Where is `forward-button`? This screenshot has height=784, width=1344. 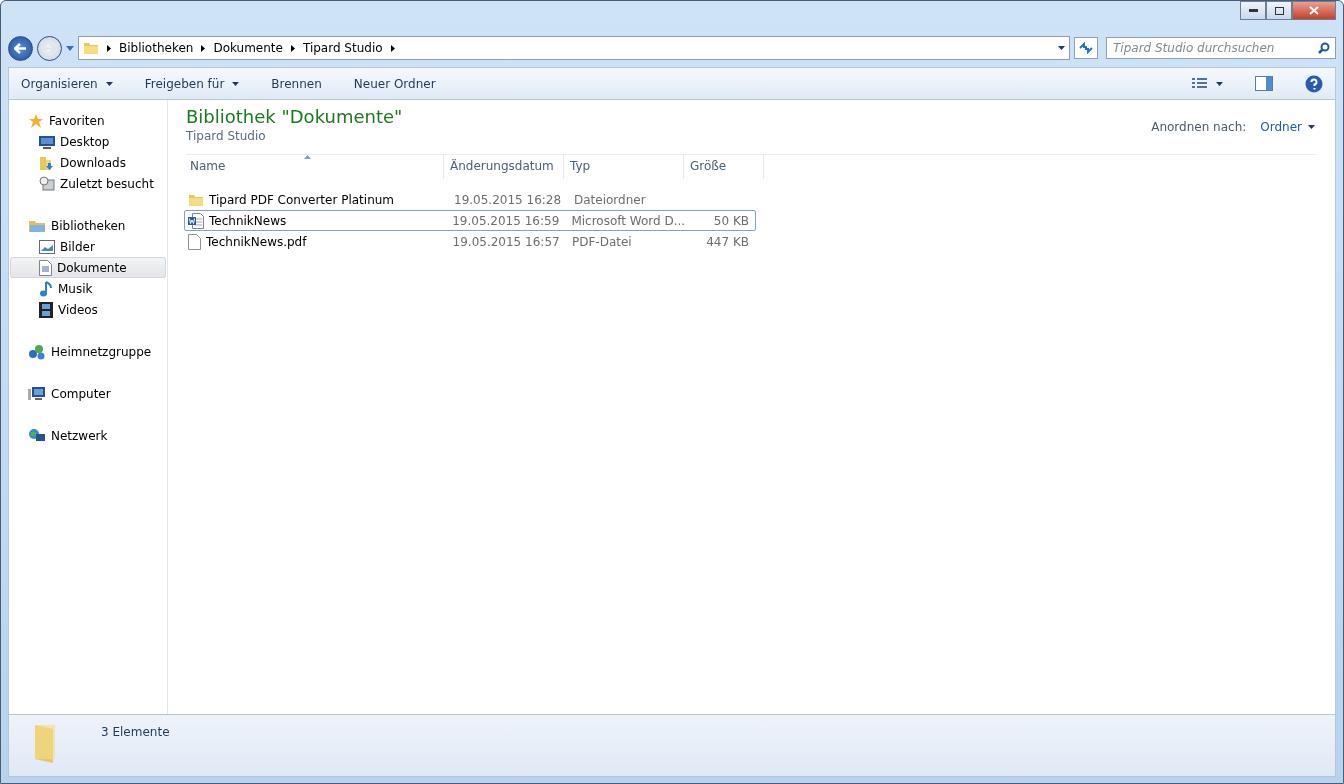
forward-button is located at coordinates (49, 48).